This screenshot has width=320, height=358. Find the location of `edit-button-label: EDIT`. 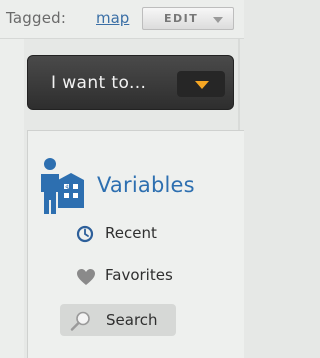

edit-button-label: EDIT is located at coordinates (181, 18).